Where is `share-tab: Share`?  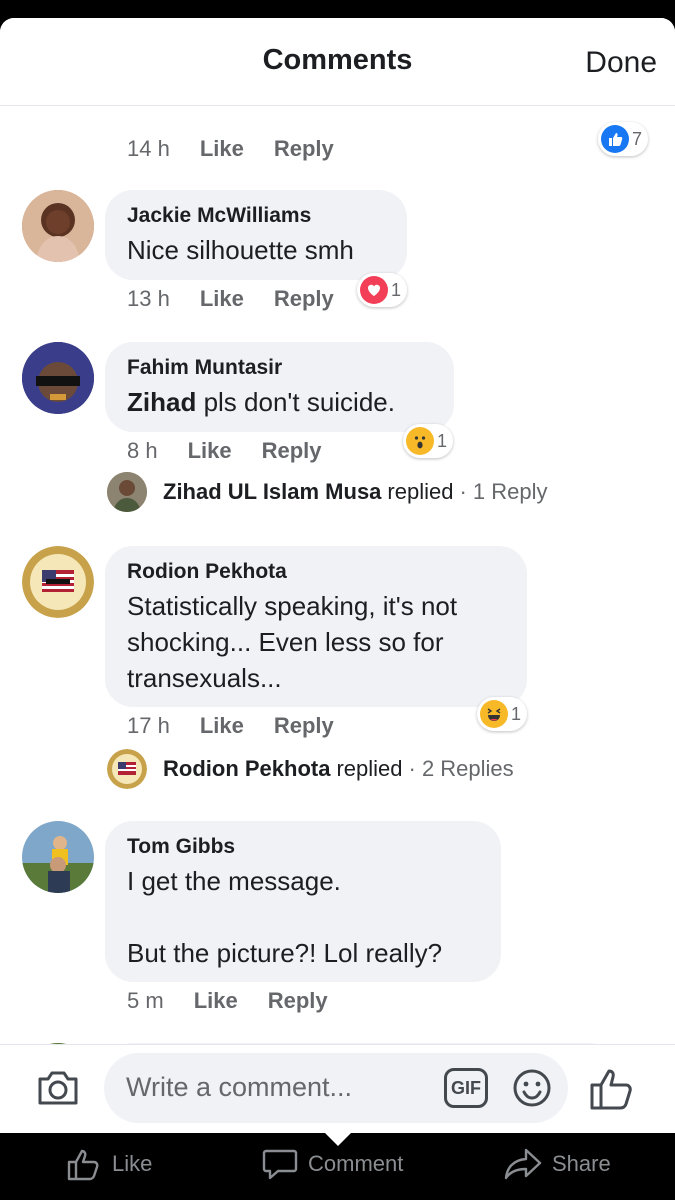 share-tab: Share is located at coordinates (557, 1164).